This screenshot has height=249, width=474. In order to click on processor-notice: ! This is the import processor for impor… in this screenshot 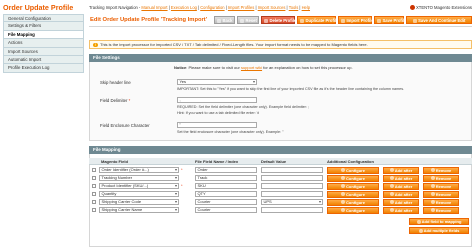, I will do `click(280, 44)`.